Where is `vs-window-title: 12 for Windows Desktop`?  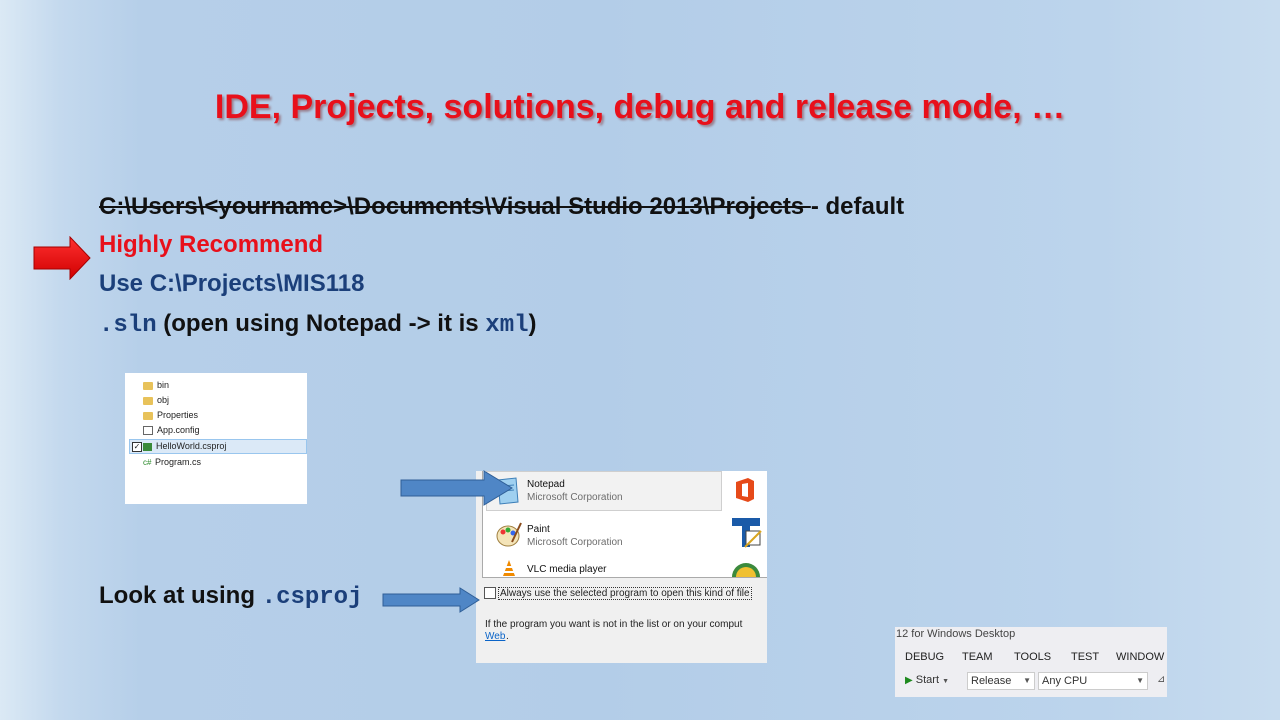 vs-window-title: 12 for Windows Desktop is located at coordinates (956, 634).